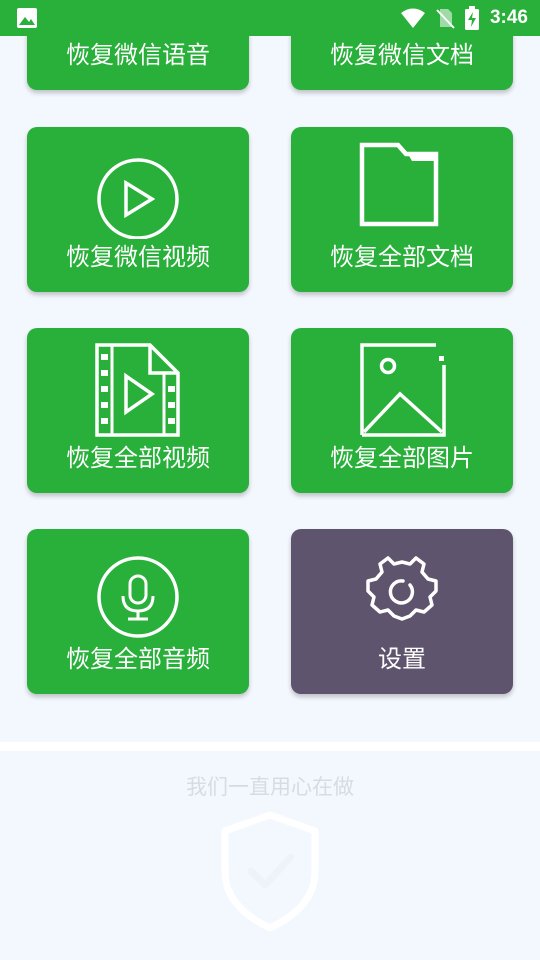  I want to click on shield-check-icon, so click(270, 871).